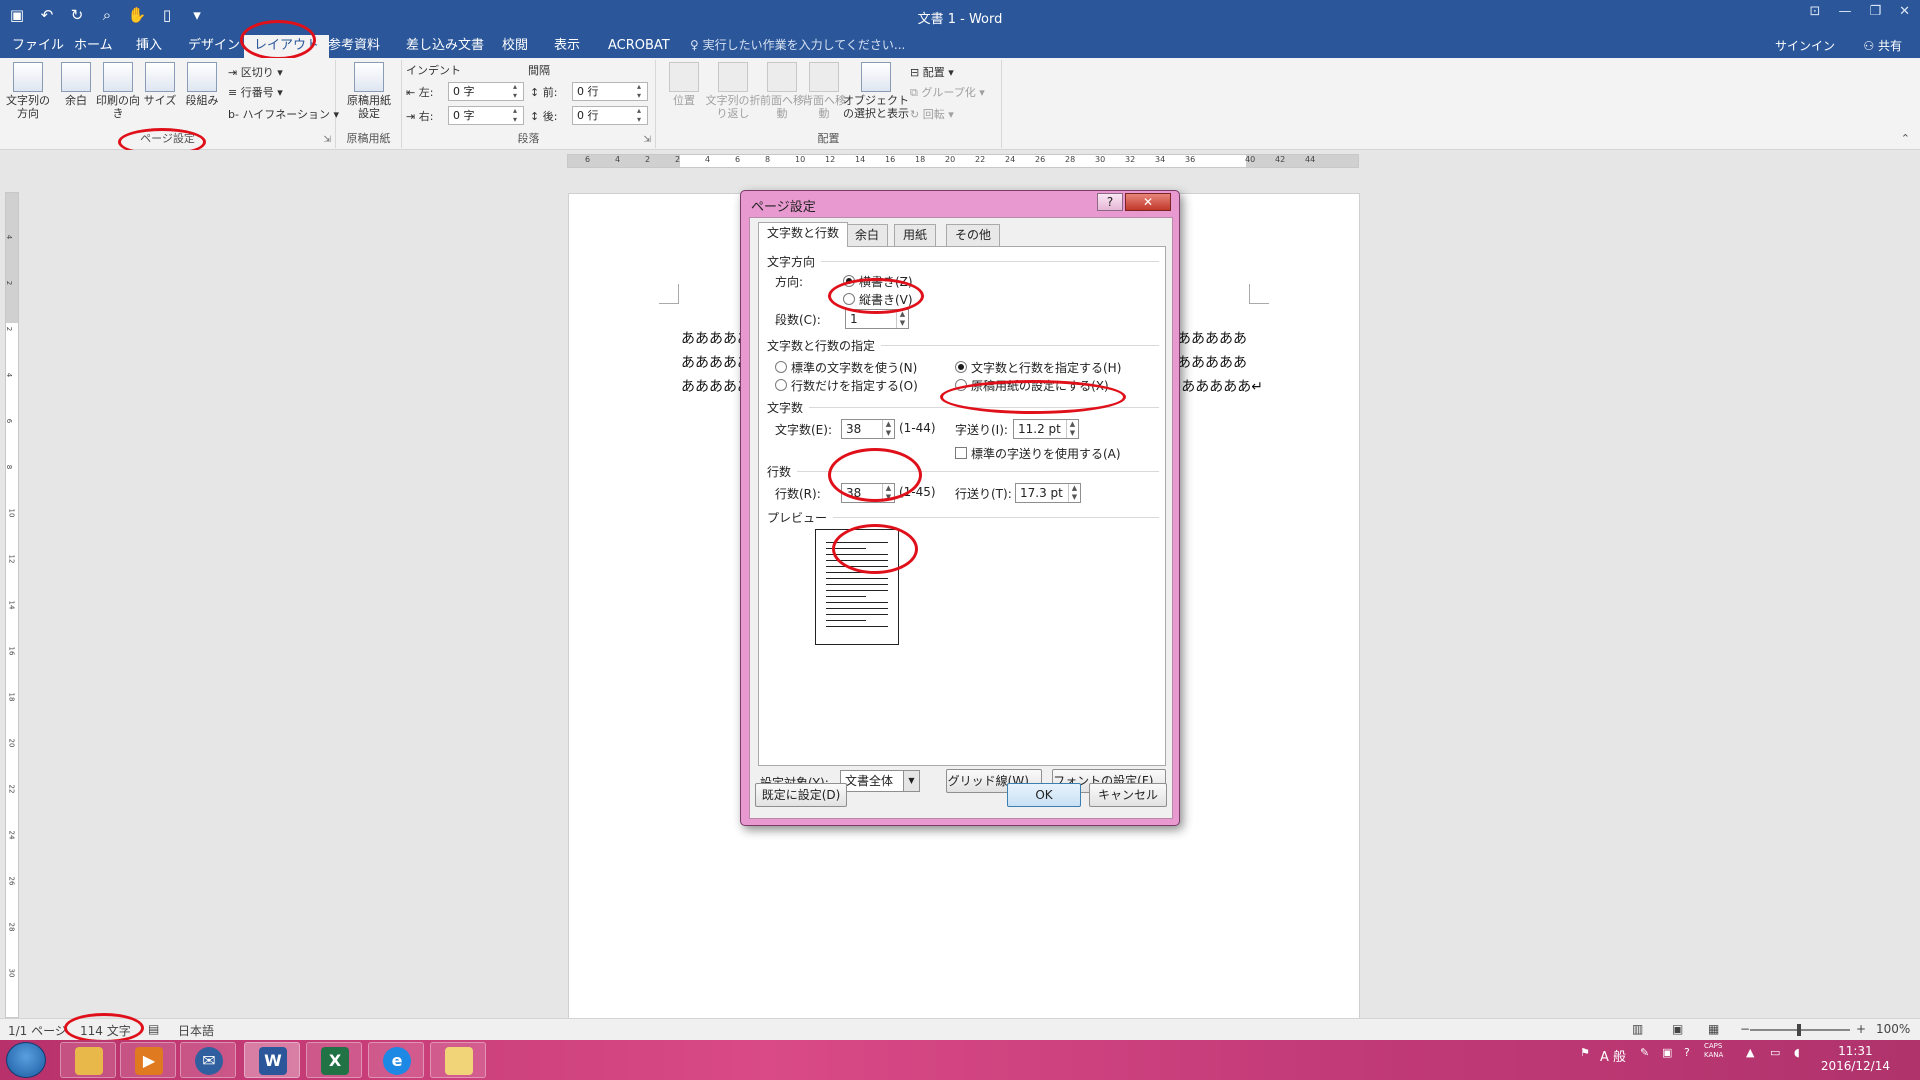 The width and height of the screenshot is (1920, 1080). Describe the element at coordinates (947, 93) in the screenshot. I see `group-button: ⧉ グループ化 ▾` at that location.